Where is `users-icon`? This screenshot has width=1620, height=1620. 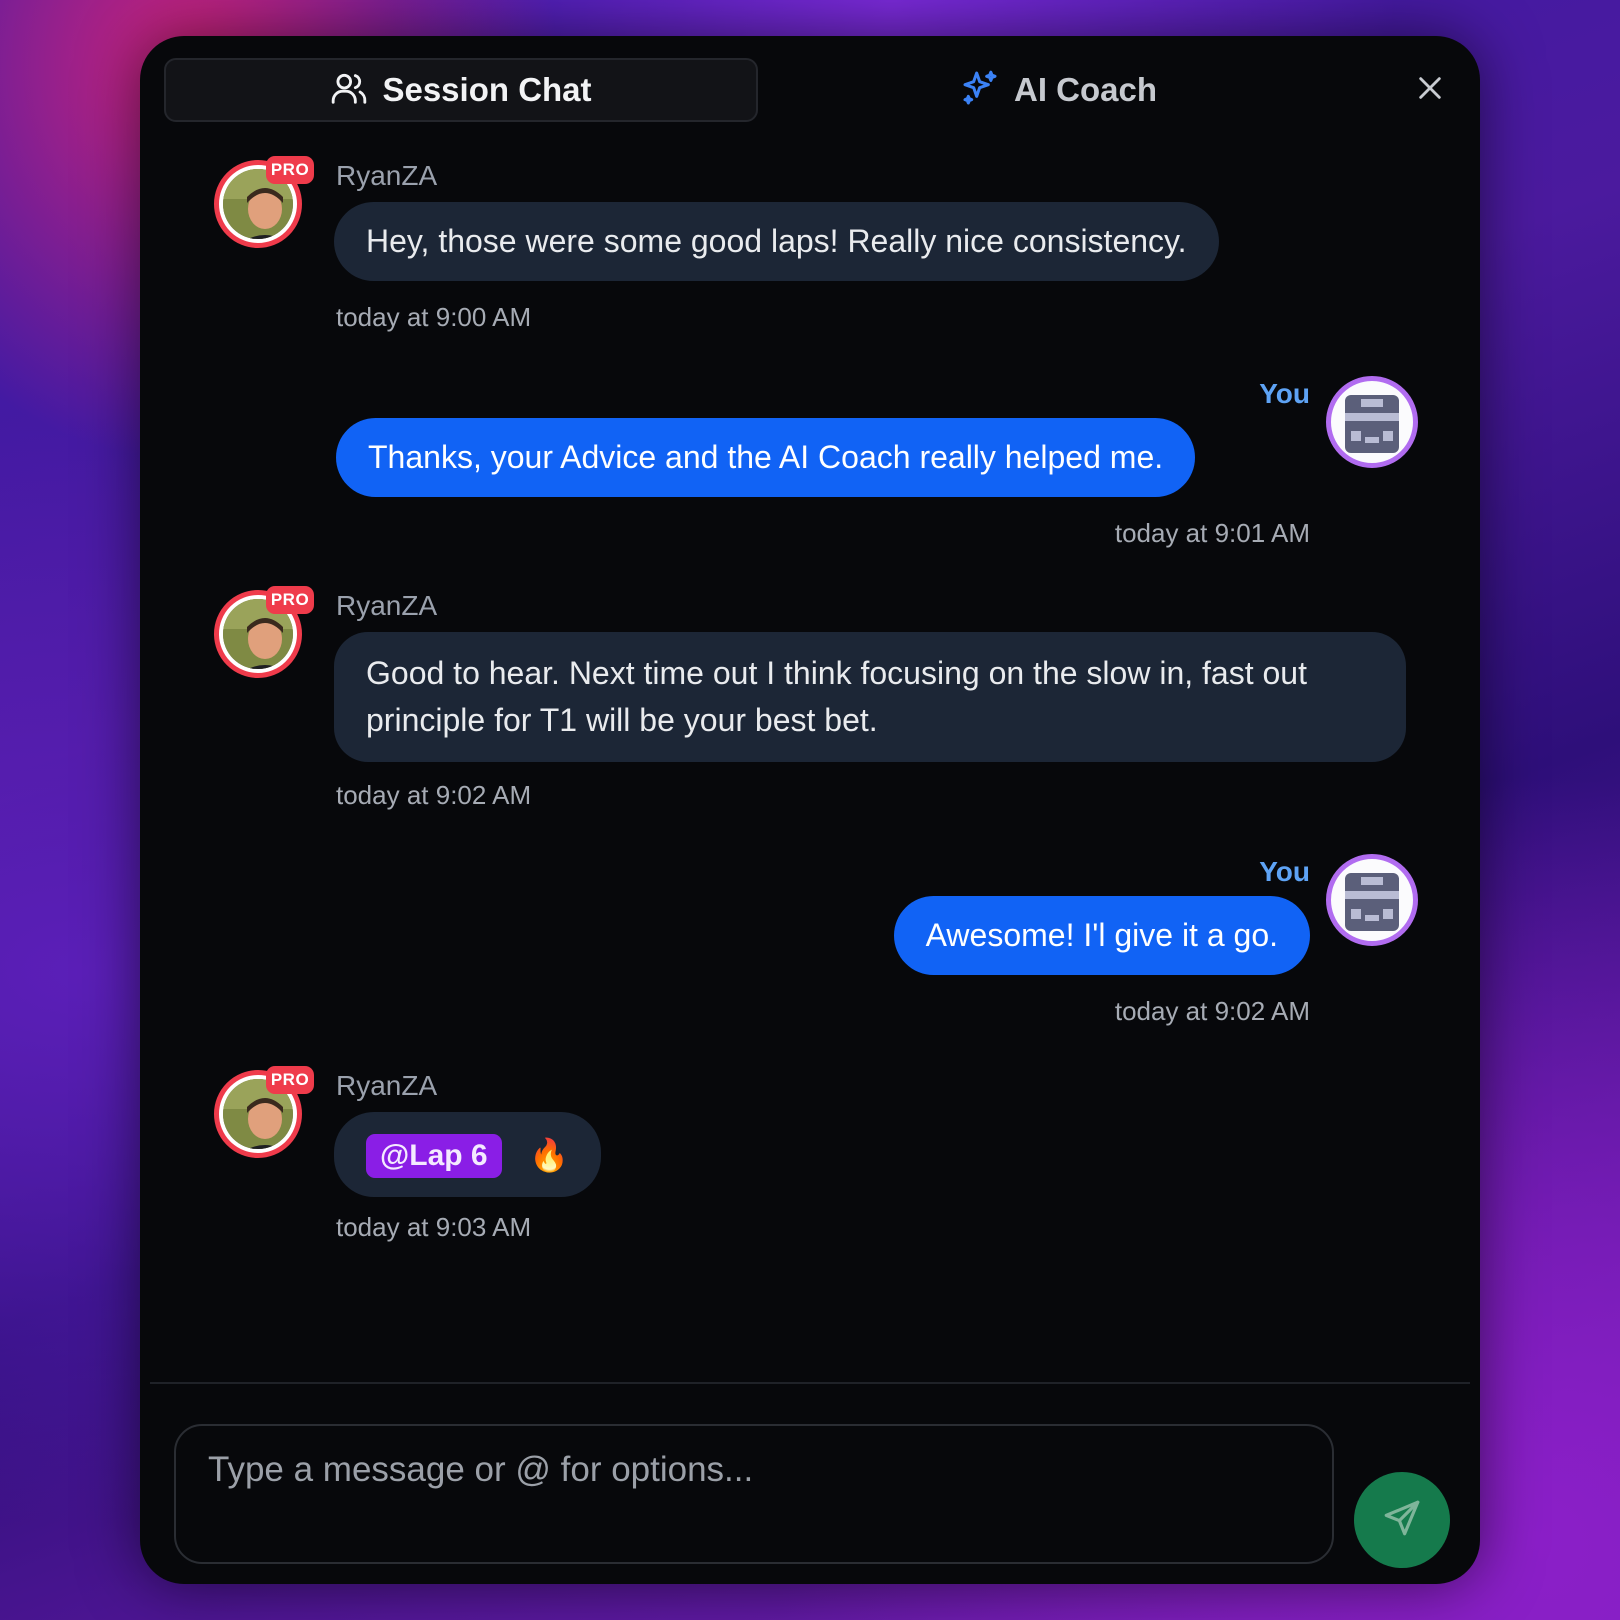 users-icon is located at coordinates (349, 90).